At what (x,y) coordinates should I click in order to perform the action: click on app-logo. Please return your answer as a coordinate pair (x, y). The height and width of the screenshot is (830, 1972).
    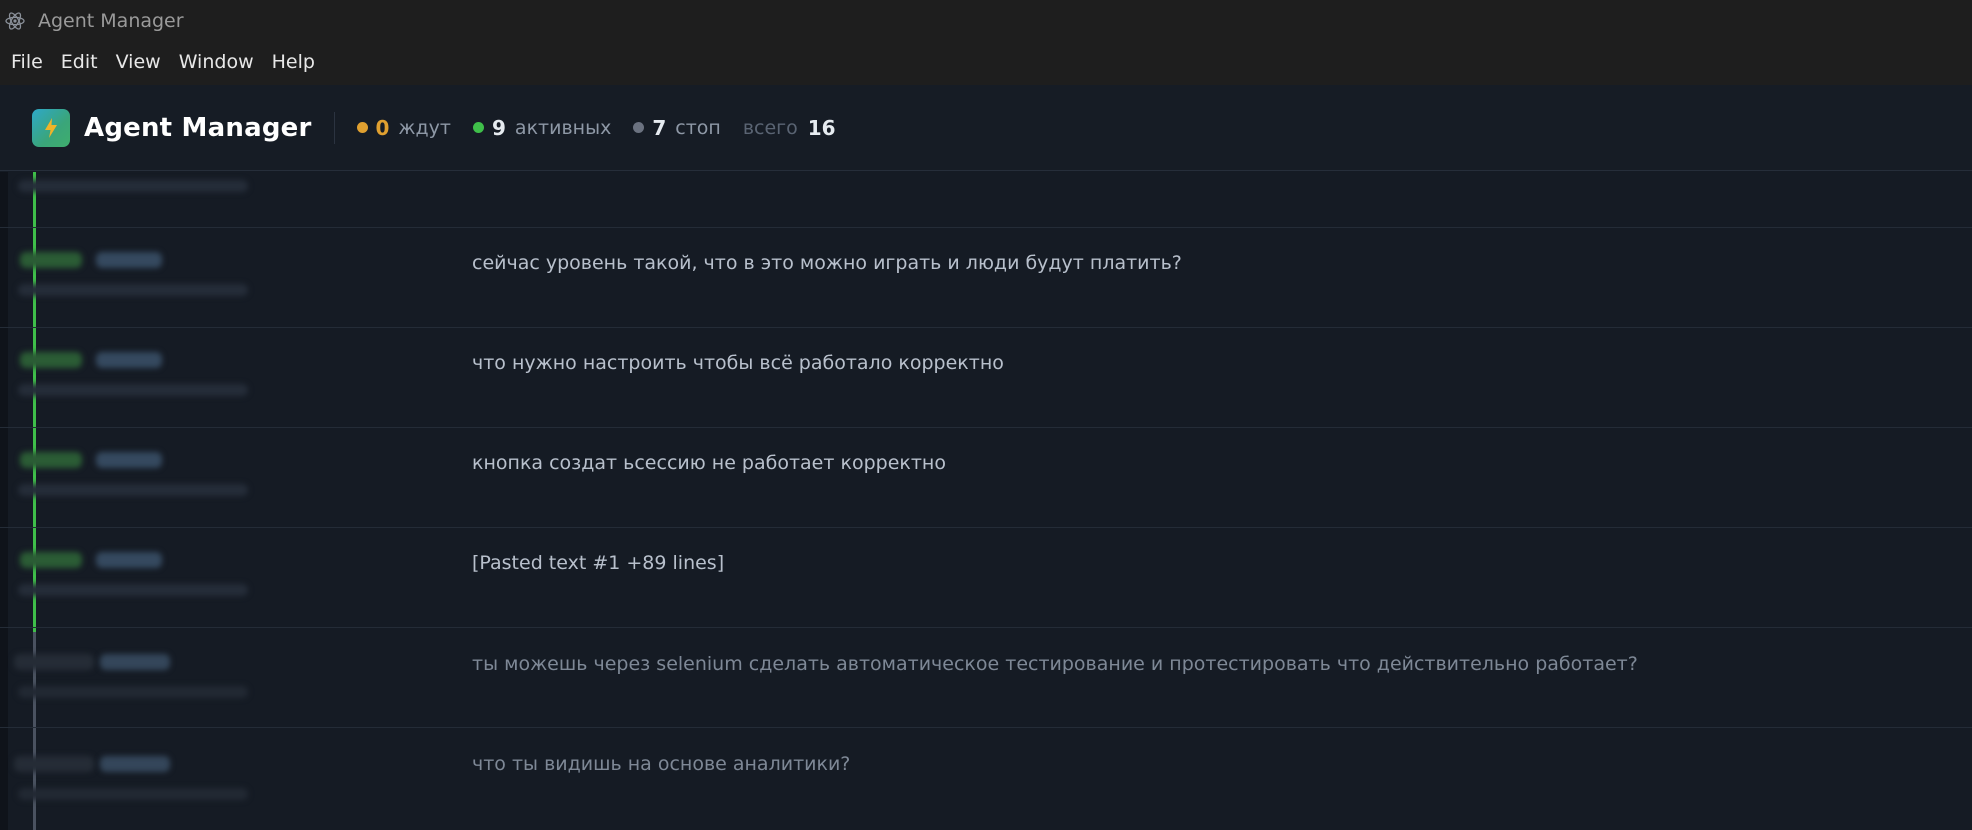
    Looking at the image, I should click on (51, 127).